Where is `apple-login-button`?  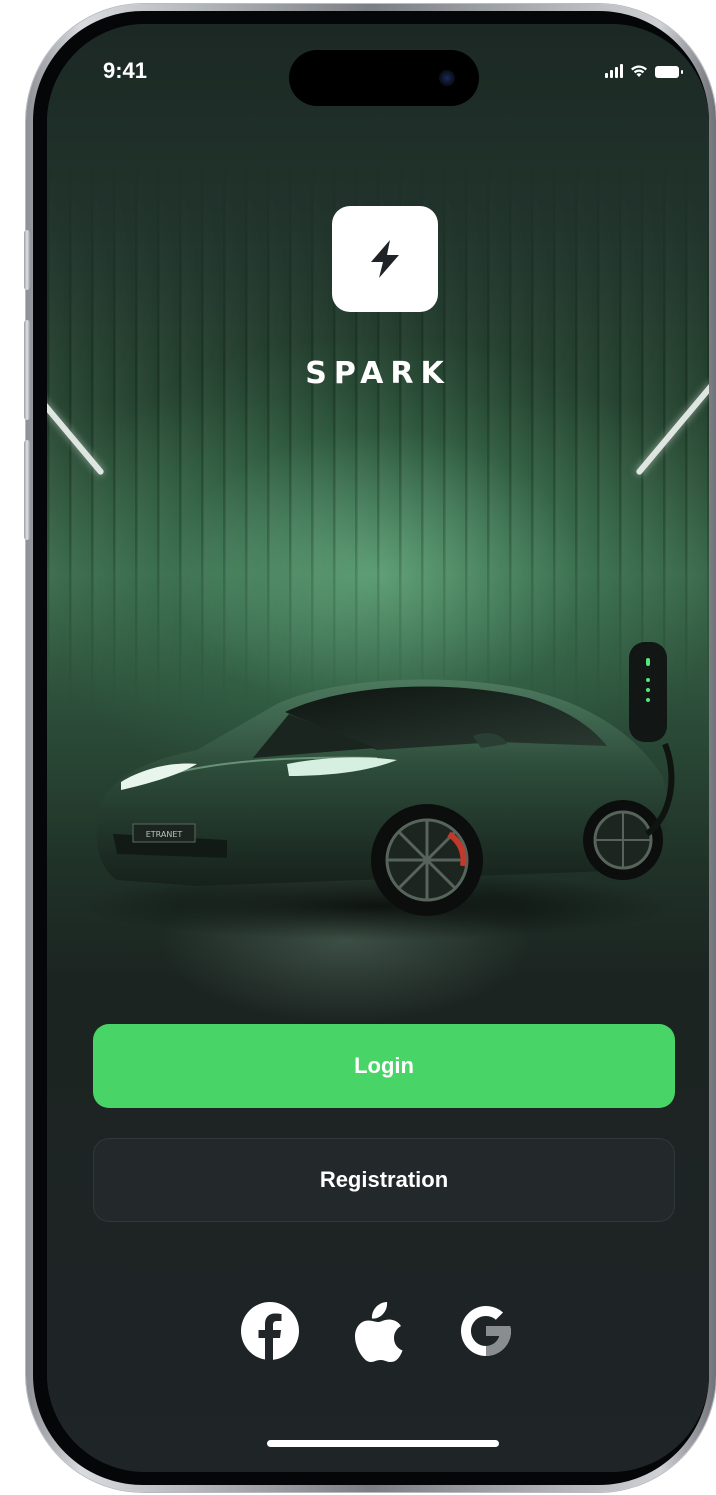 apple-login-button is located at coordinates (378, 1331).